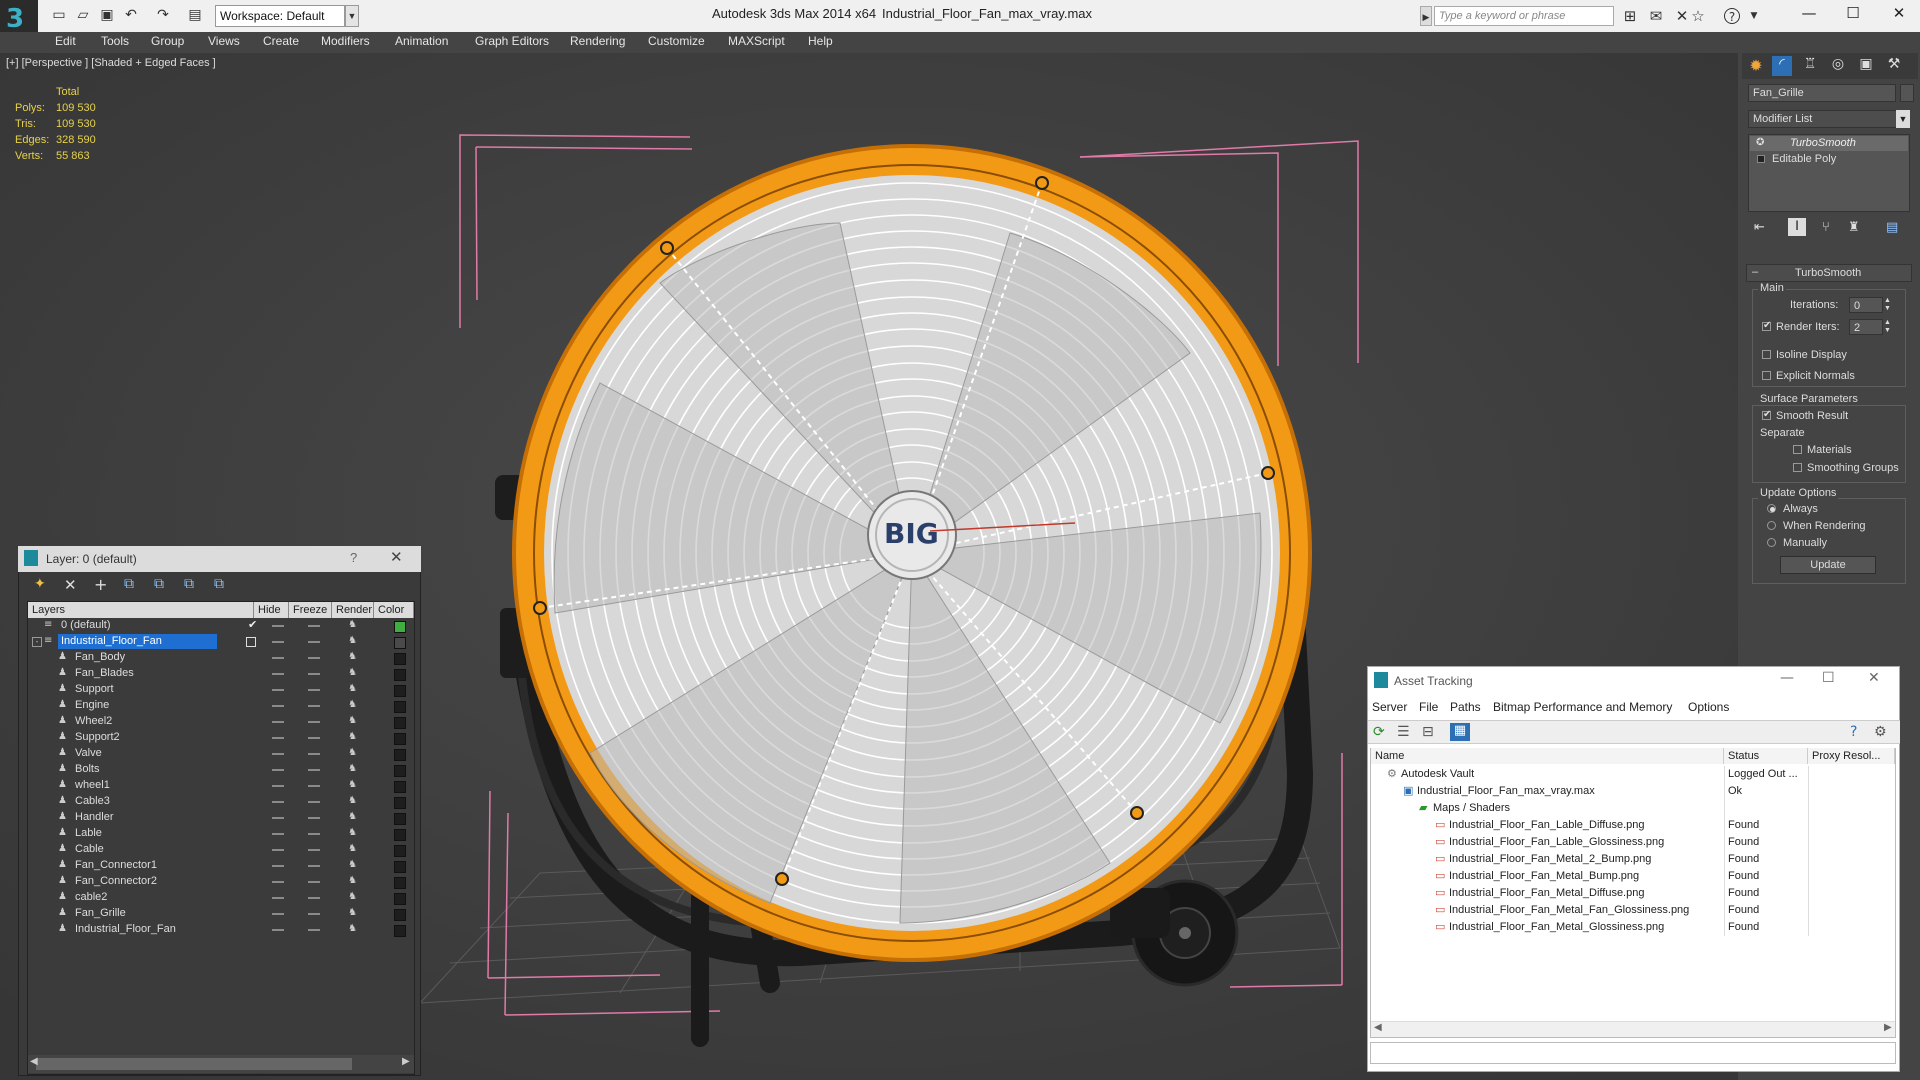 This screenshot has width=1920, height=1080. What do you see at coordinates (70, 585) in the screenshot?
I see `delete-layer-icon: ✕` at bounding box center [70, 585].